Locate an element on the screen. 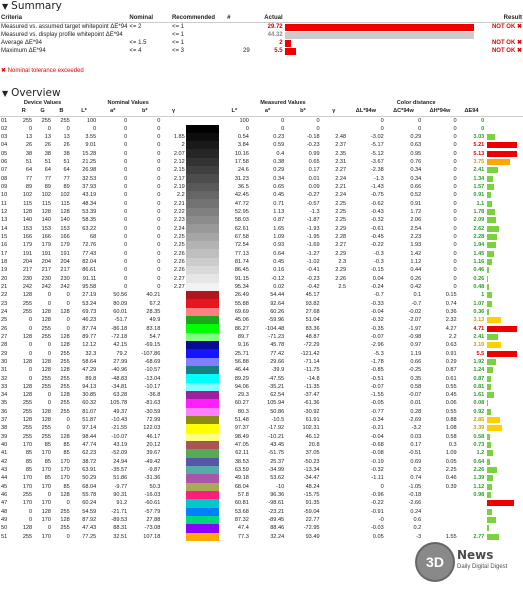 The width and height of the screenshot is (523, 600). cell-dH: 0.74 is located at coordinates (451, 303).